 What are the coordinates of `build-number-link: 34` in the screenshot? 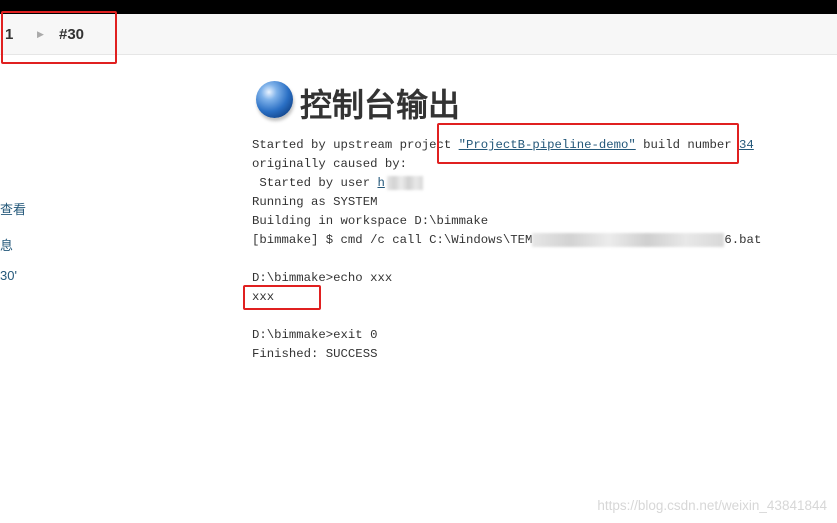 It's located at (746, 145).